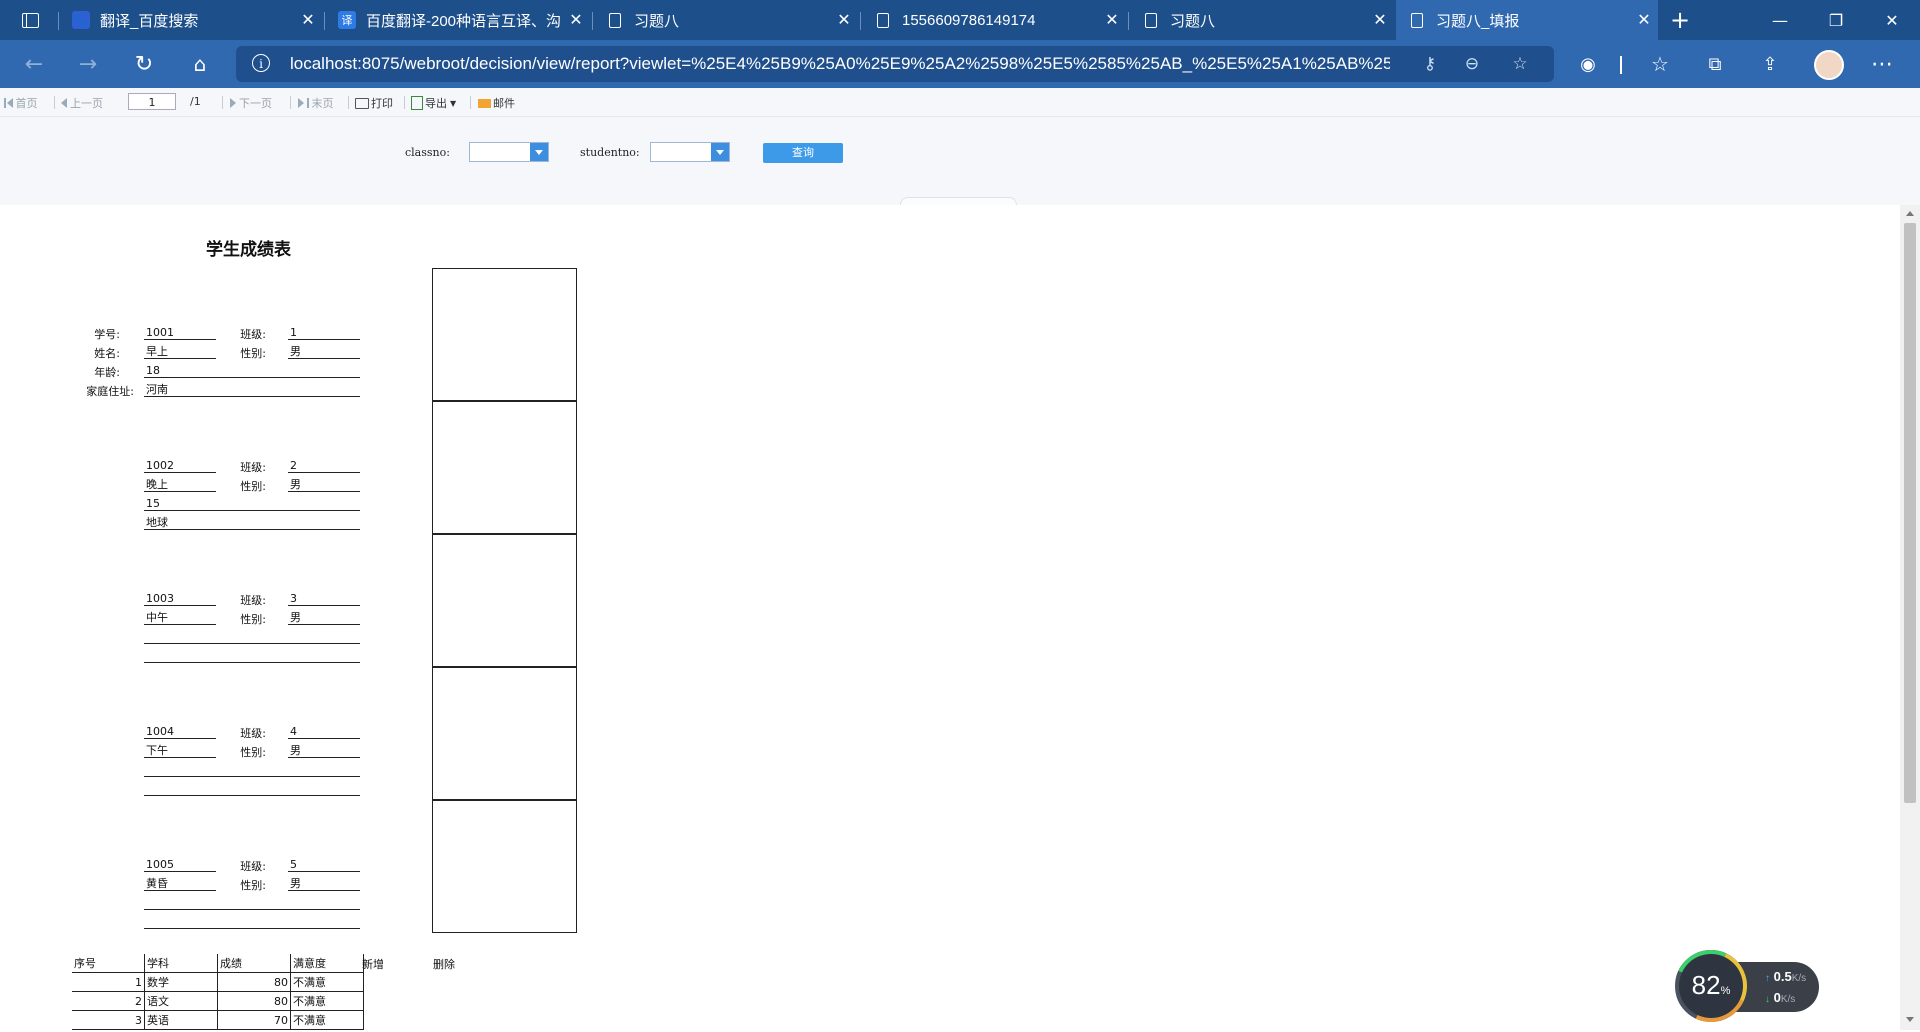 The height and width of the screenshot is (1032, 1920). I want to click on class-field: 2, so click(324, 466).